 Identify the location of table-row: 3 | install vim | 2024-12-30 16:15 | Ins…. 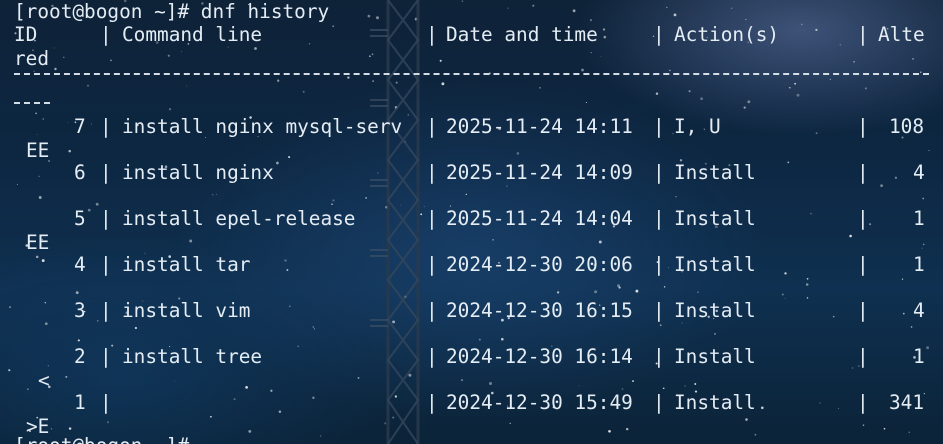
(471, 311).